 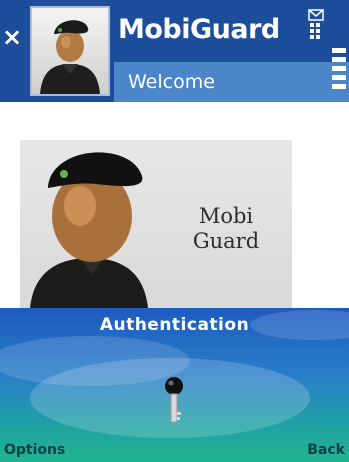 I want to click on key-icon, so click(x=174, y=402).